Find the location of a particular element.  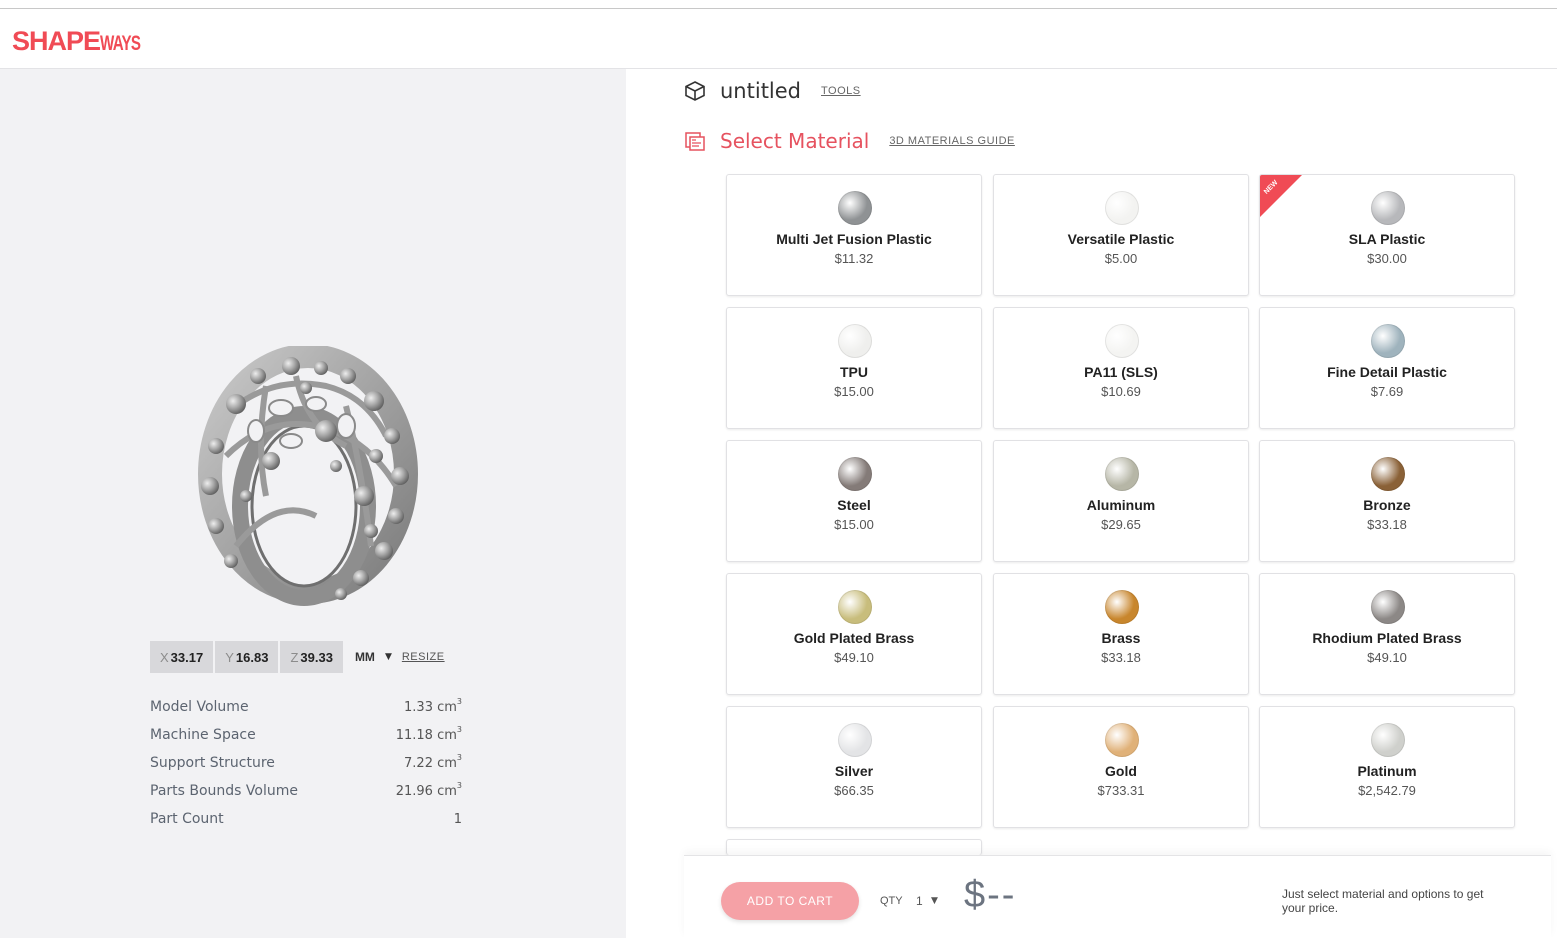

material-name: Gold Plated Brass is located at coordinates (854, 638).